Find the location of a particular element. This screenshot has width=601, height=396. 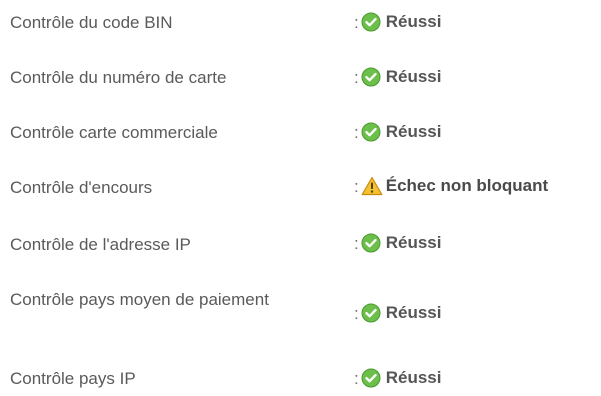

check-result: : Échec non bloquant is located at coordinates (451, 186).